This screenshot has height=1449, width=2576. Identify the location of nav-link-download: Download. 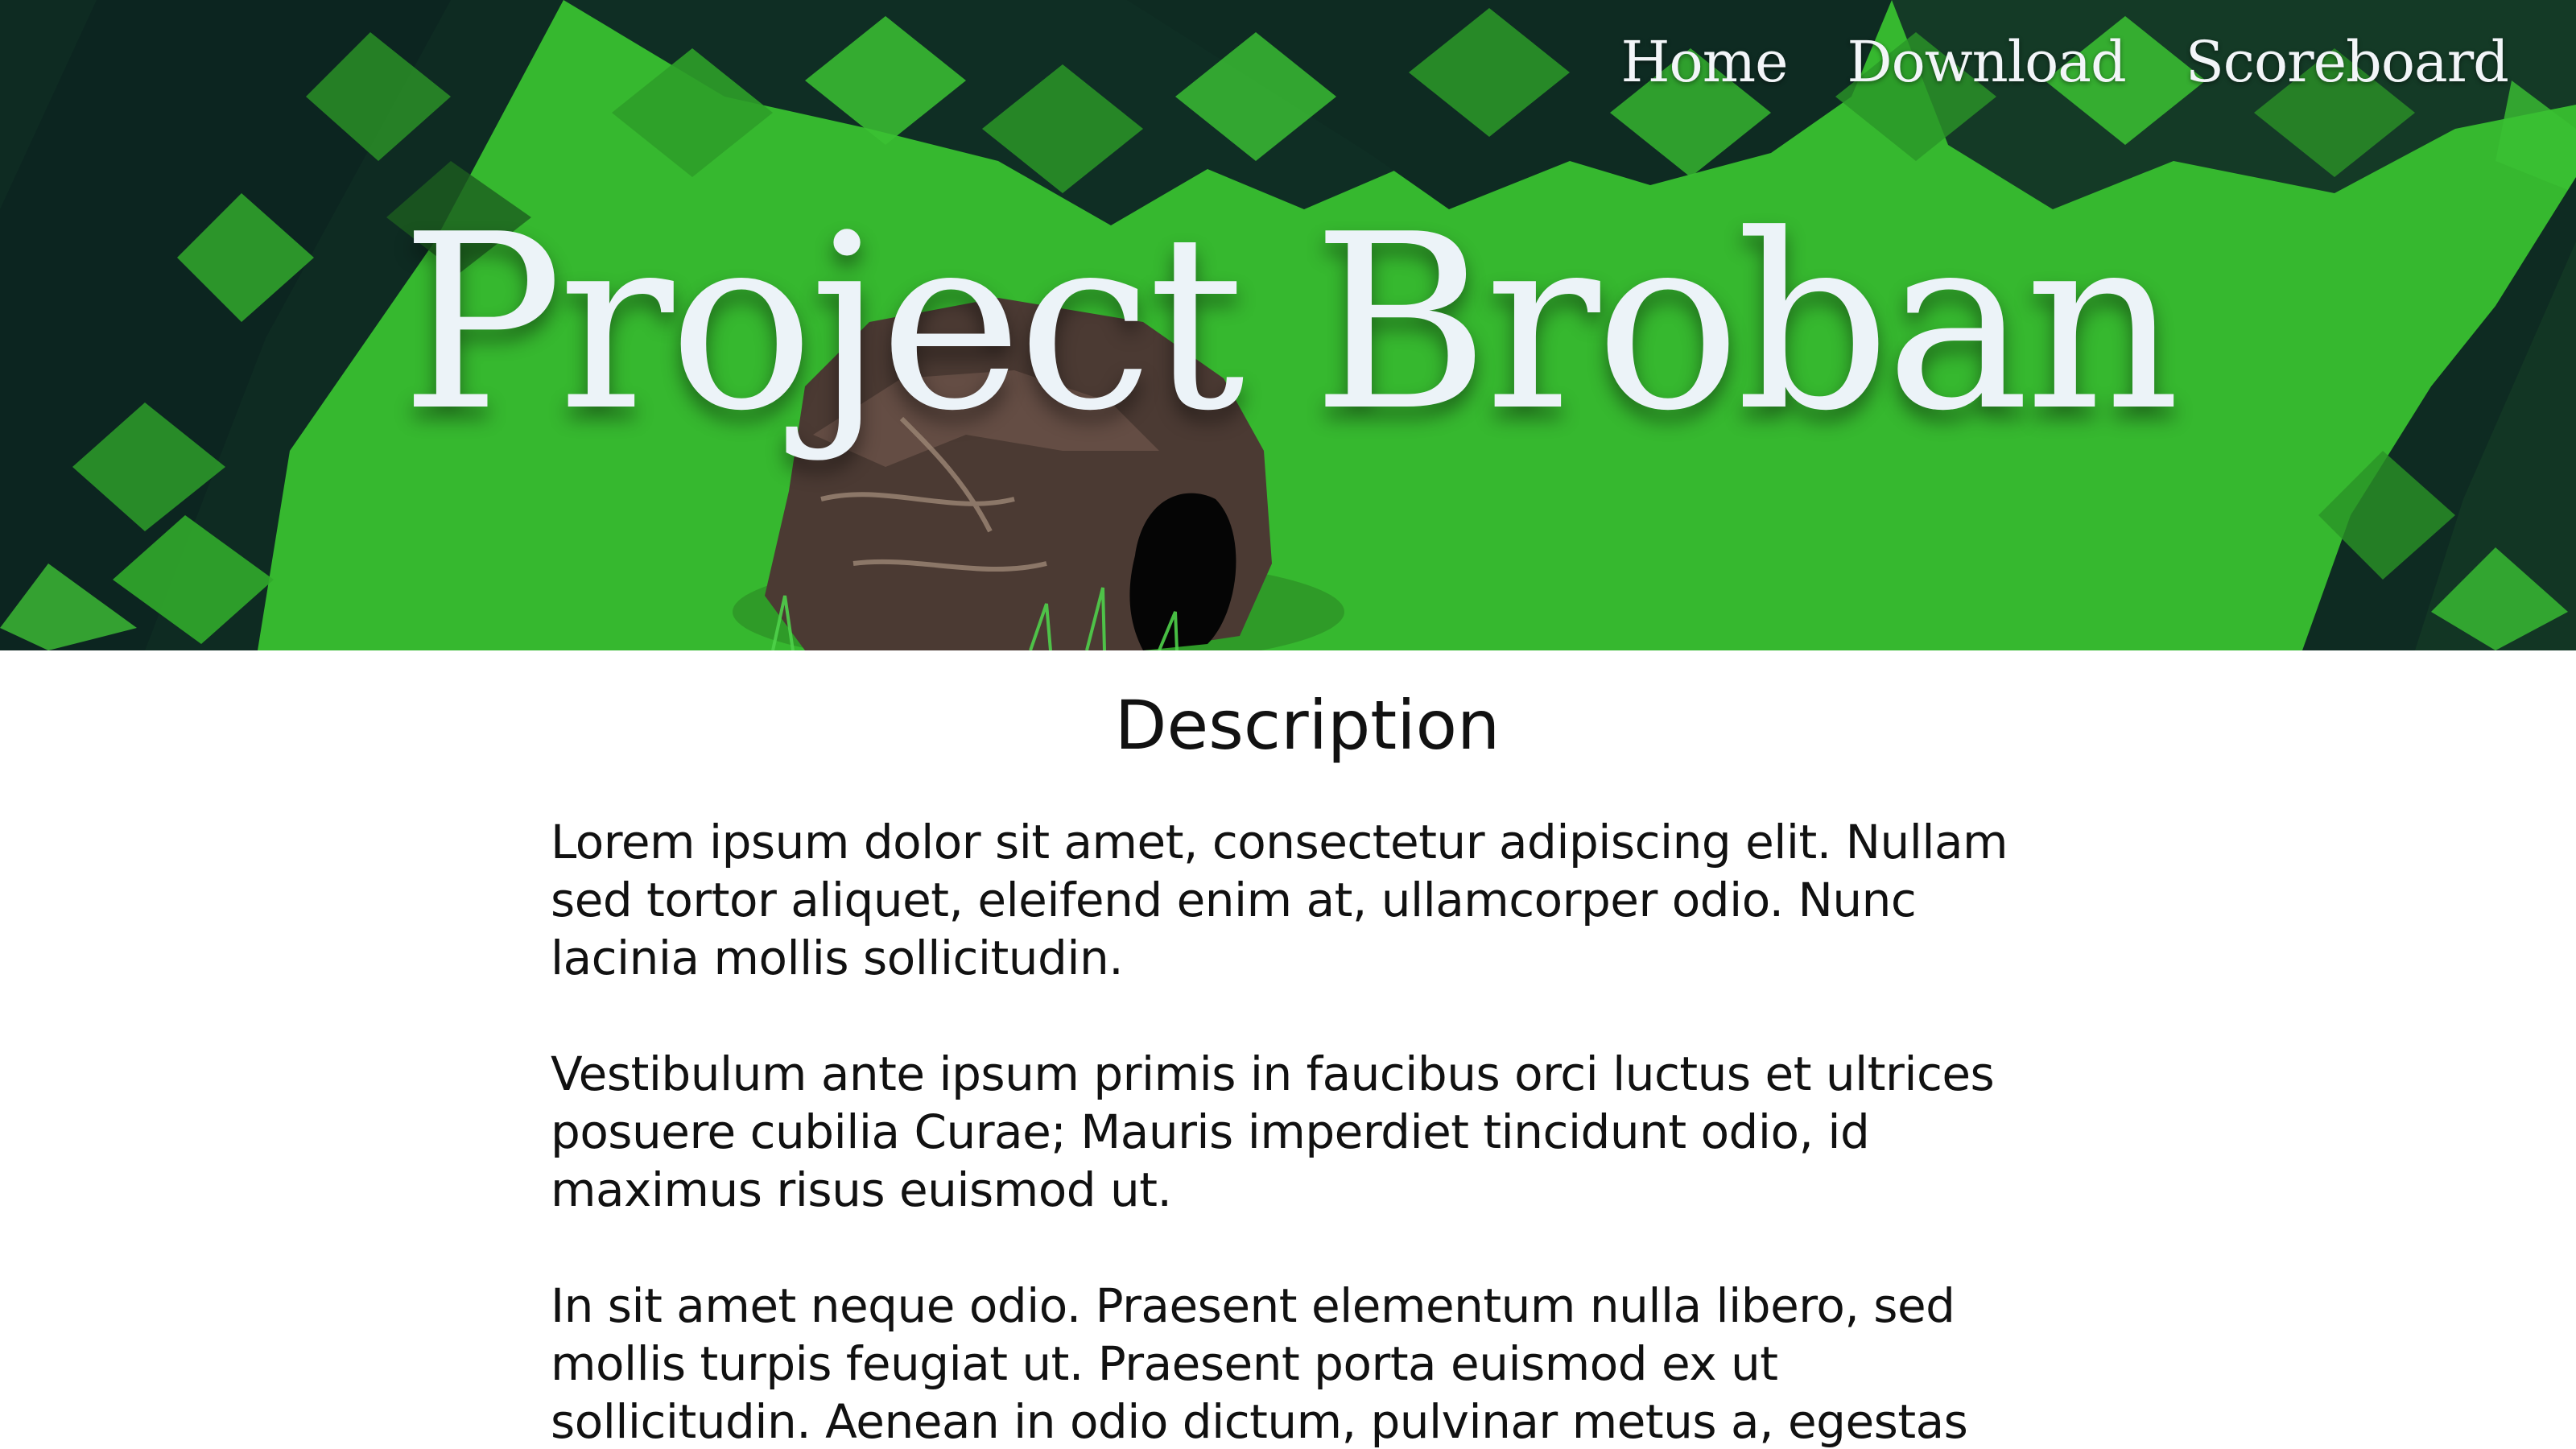
(1987, 62).